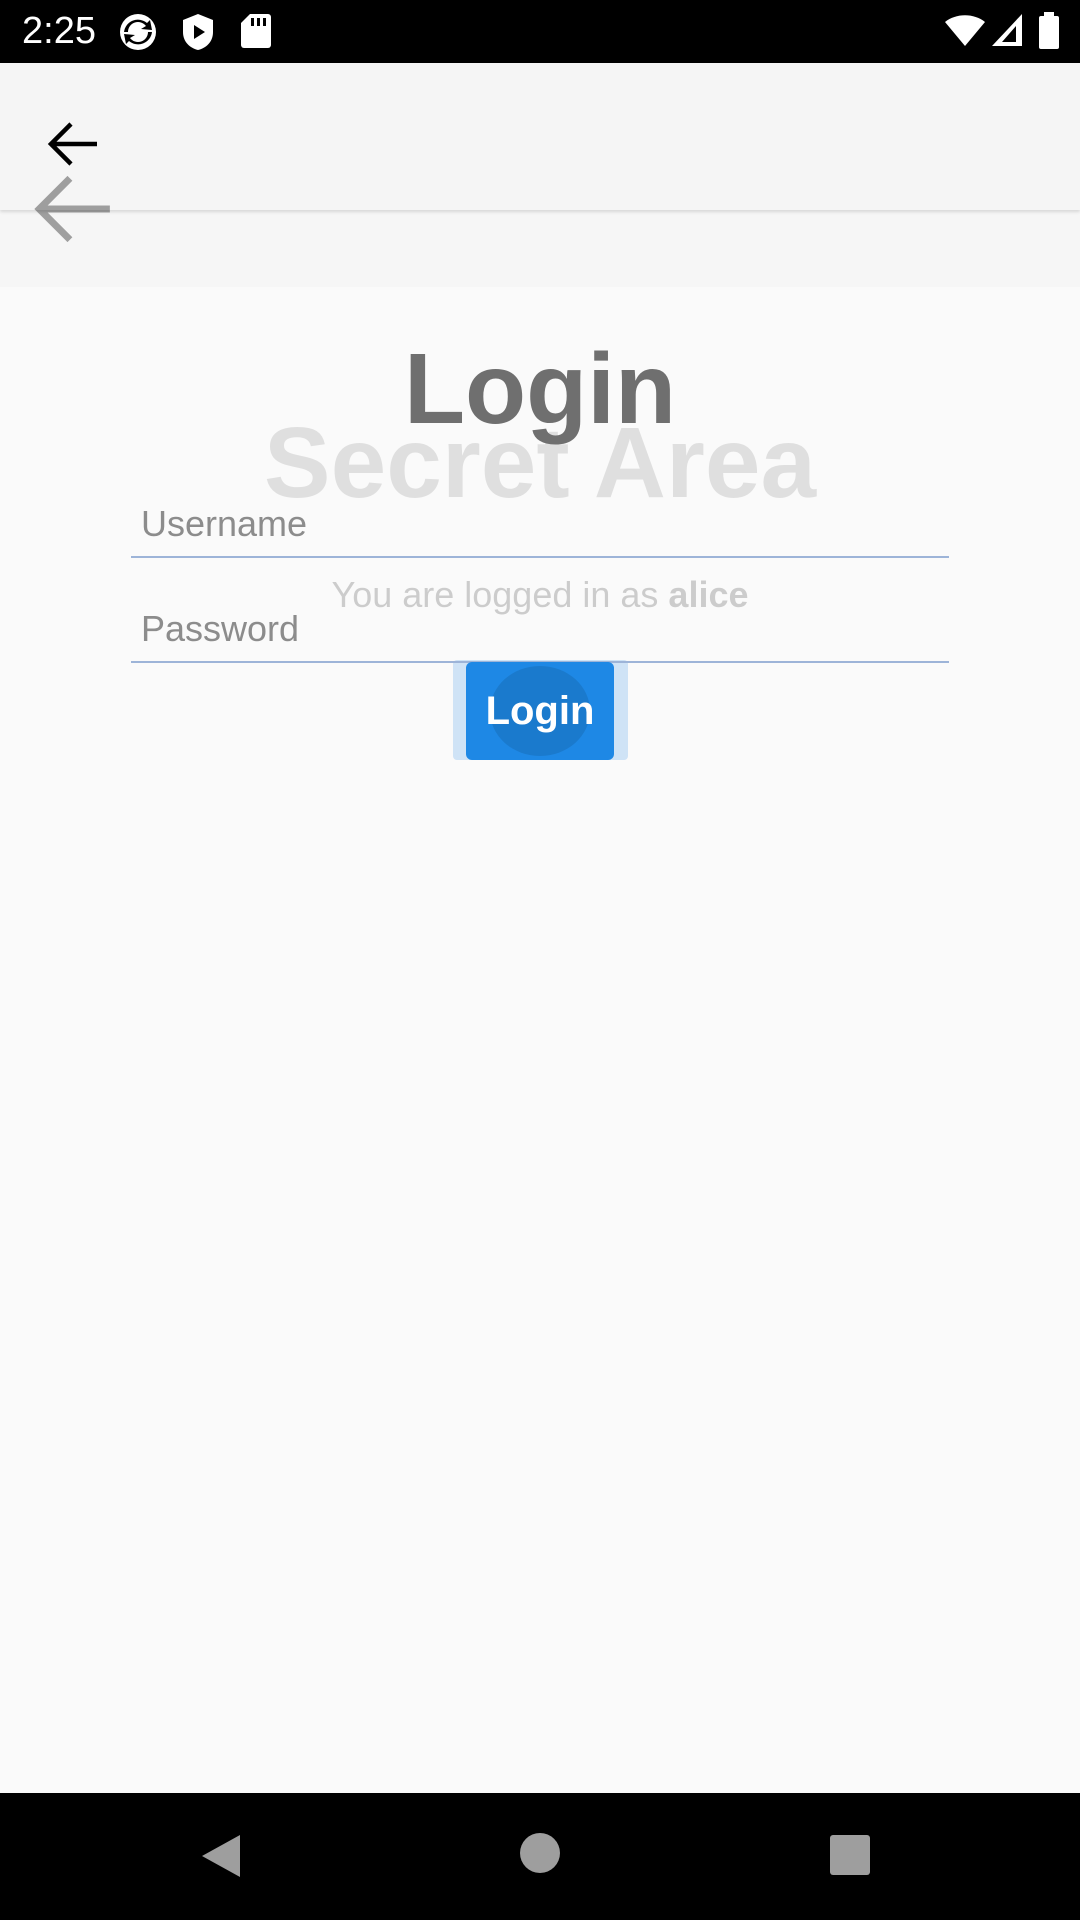 The image size is (1080, 1920). What do you see at coordinates (256, 31) in the screenshot?
I see `sd-card-icon` at bounding box center [256, 31].